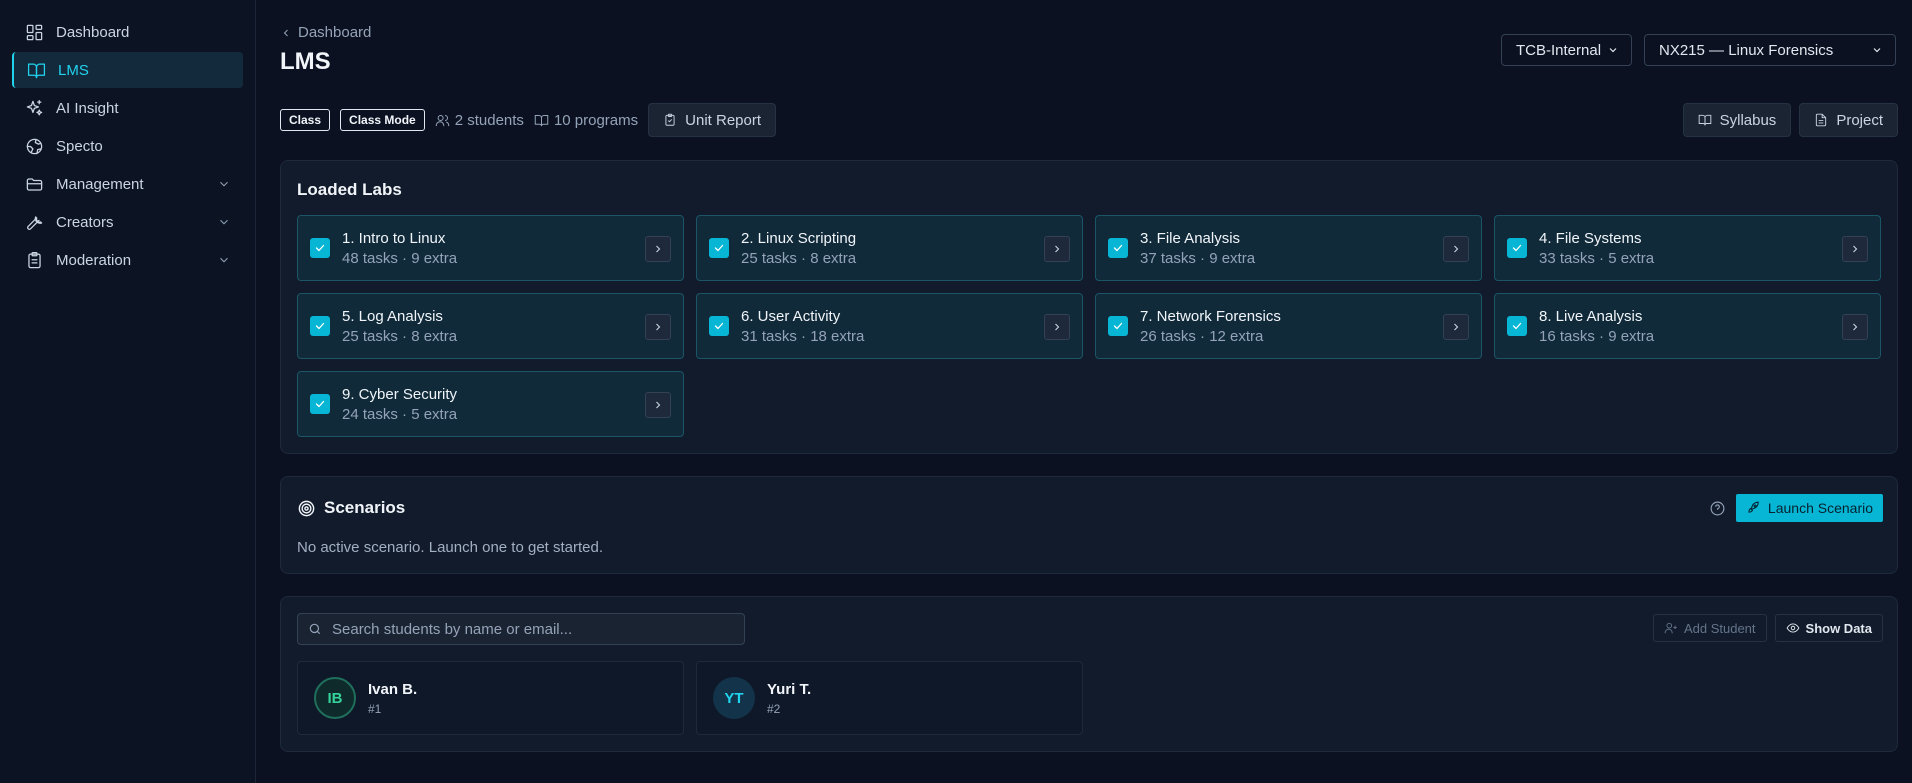 This screenshot has height=783, width=1912. I want to click on project-button: Project, so click(1848, 120).